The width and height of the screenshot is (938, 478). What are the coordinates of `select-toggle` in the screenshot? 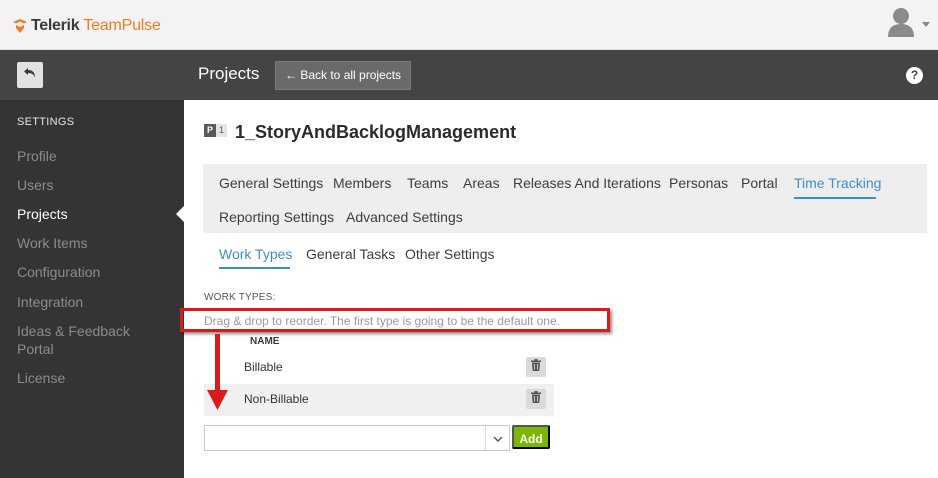 It's located at (497, 438).